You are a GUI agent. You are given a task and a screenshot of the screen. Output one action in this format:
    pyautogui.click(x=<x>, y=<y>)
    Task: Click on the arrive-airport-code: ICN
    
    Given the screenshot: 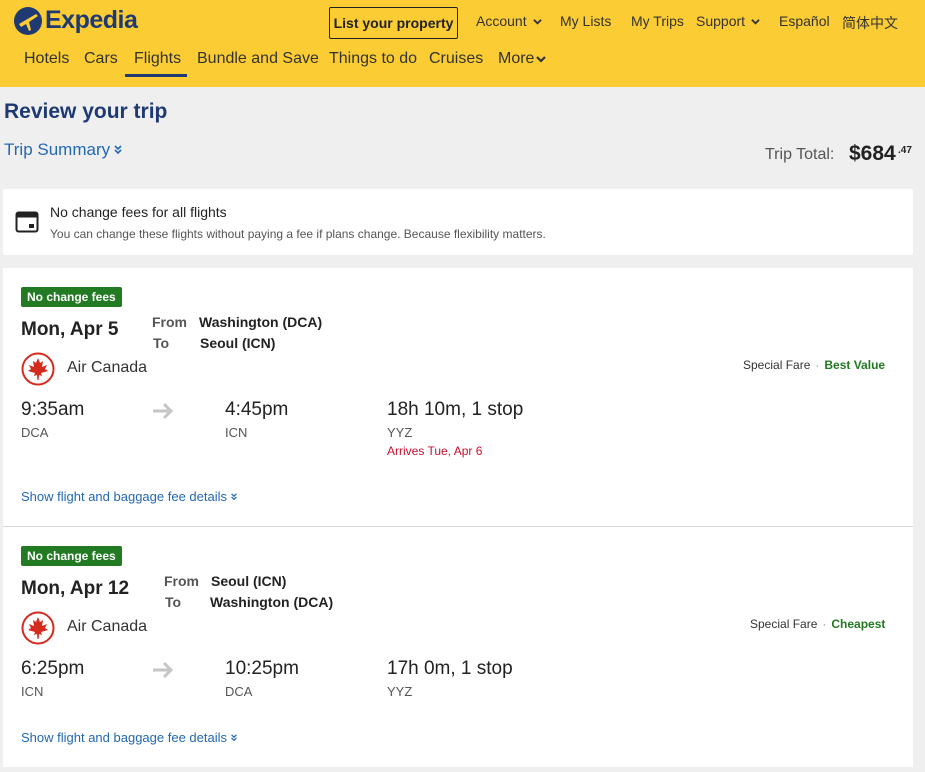 What is the action you would take?
    pyautogui.click(x=236, y=432)
    